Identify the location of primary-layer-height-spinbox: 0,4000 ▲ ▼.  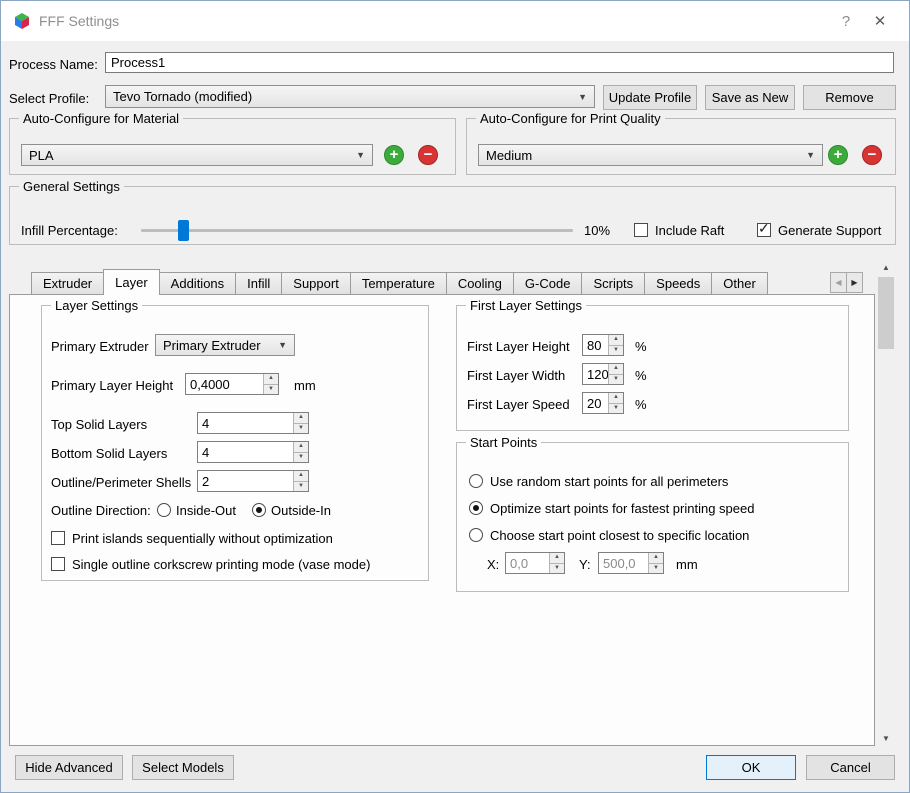
(232, 384).